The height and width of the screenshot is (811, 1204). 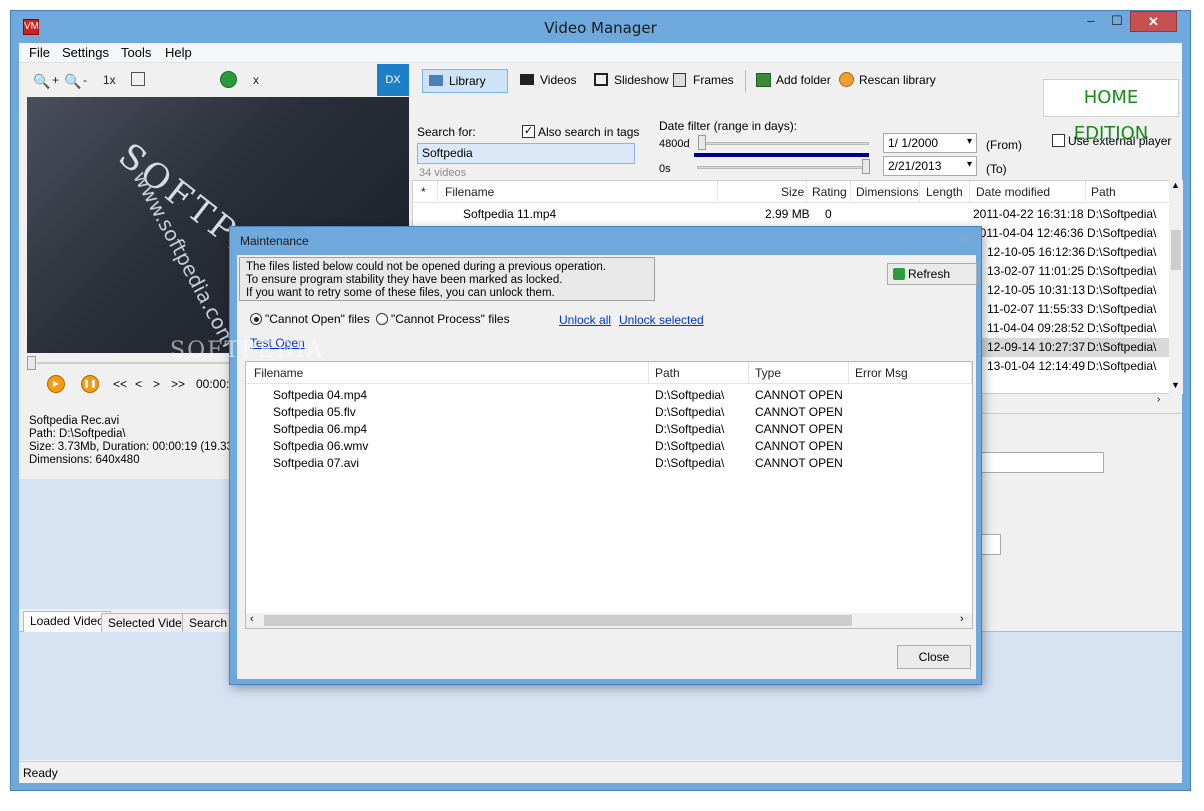 I want to click on tab-loaded-video: Loaded Video, so click(x=67, y=622).